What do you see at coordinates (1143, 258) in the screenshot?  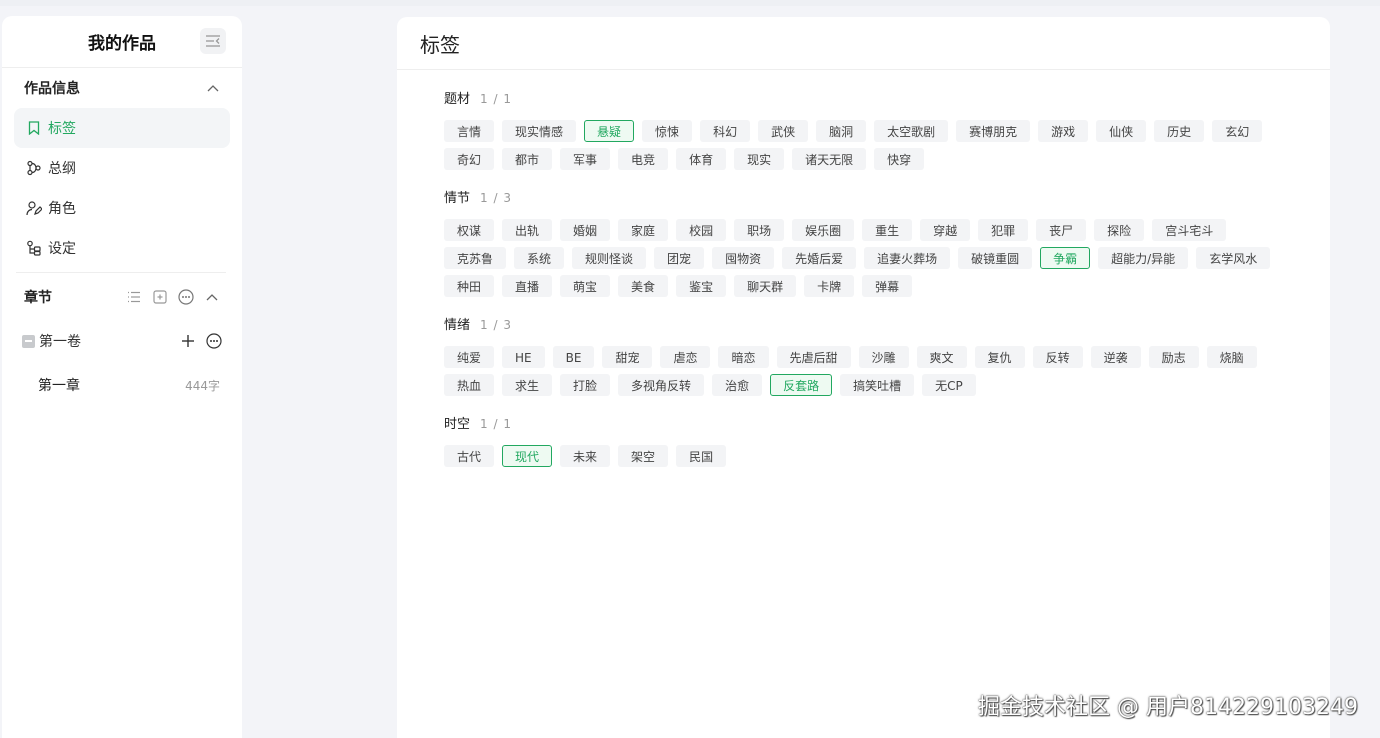 I see `tag-chip: 超能力/异能` at bounding box center [1143, 258].